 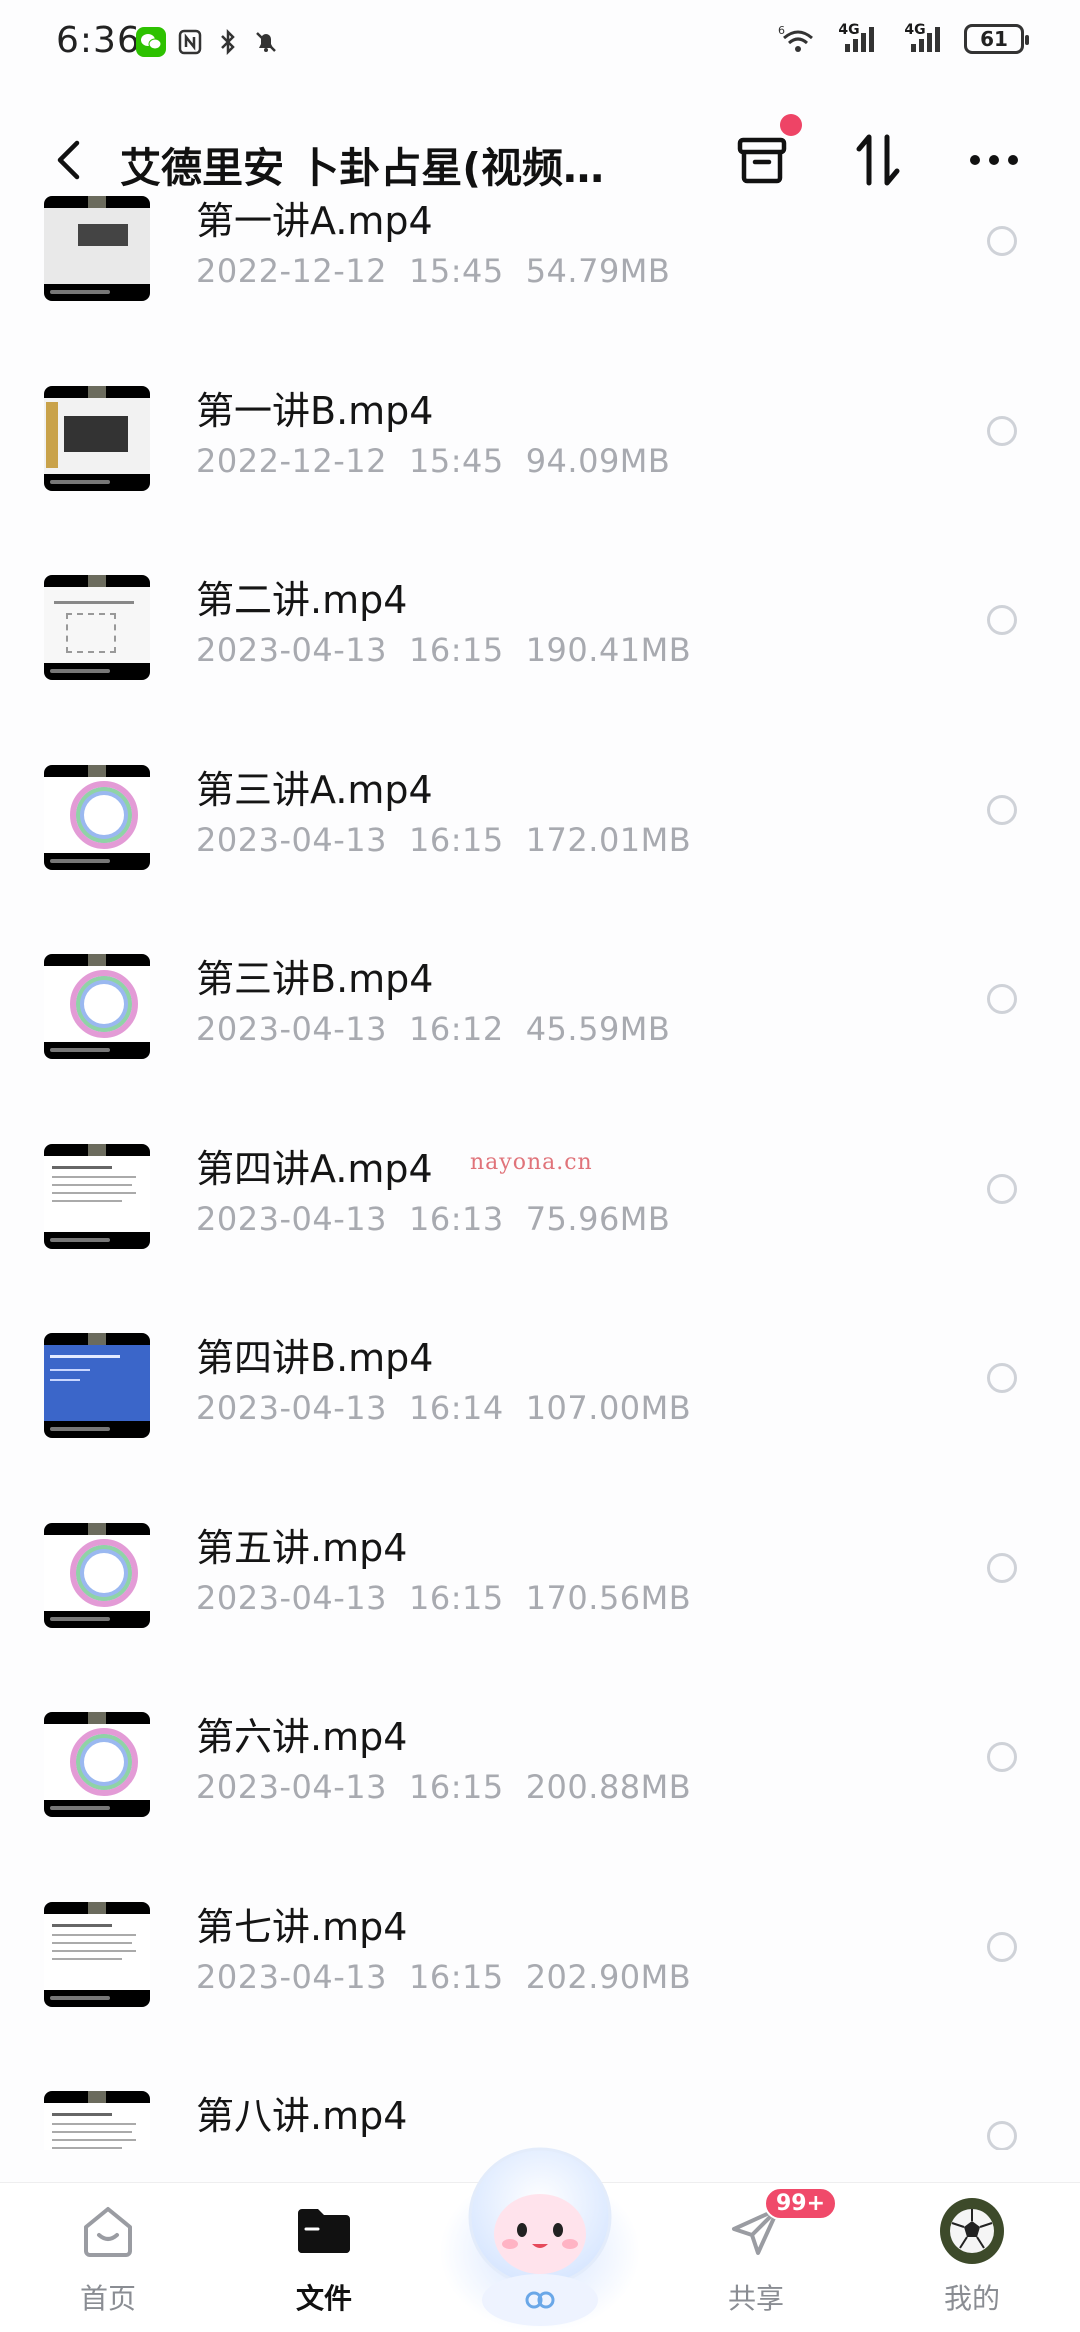 I want to click on file-meta: 2023-04-13 16:15 190.41MB, so click(x=454, y=650).